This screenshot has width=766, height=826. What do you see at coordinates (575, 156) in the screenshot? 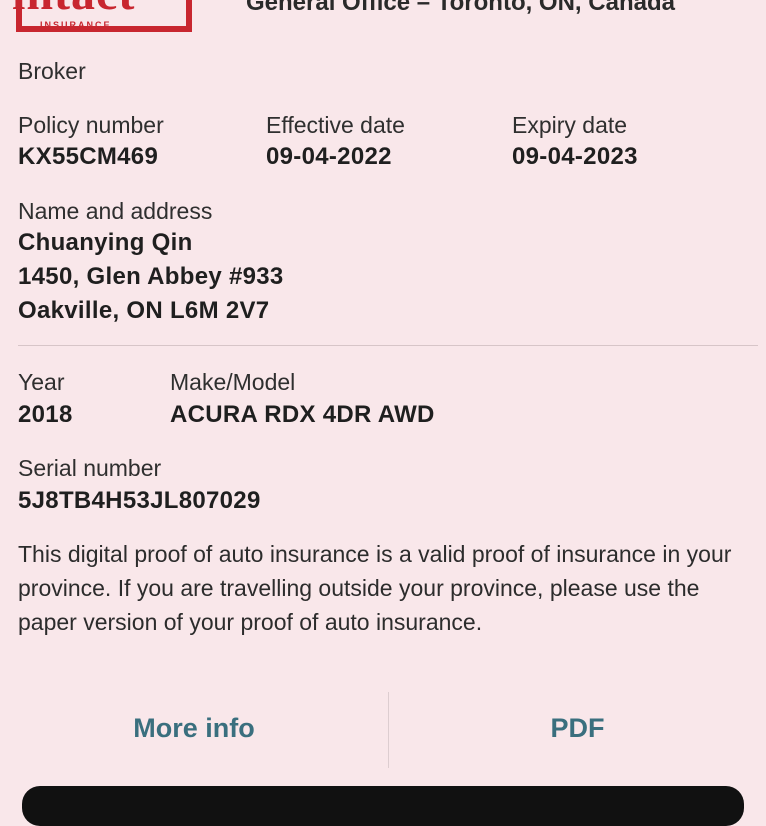
I see `expiry-date-value: 09-04-2023` at bounding box center [575, 156].